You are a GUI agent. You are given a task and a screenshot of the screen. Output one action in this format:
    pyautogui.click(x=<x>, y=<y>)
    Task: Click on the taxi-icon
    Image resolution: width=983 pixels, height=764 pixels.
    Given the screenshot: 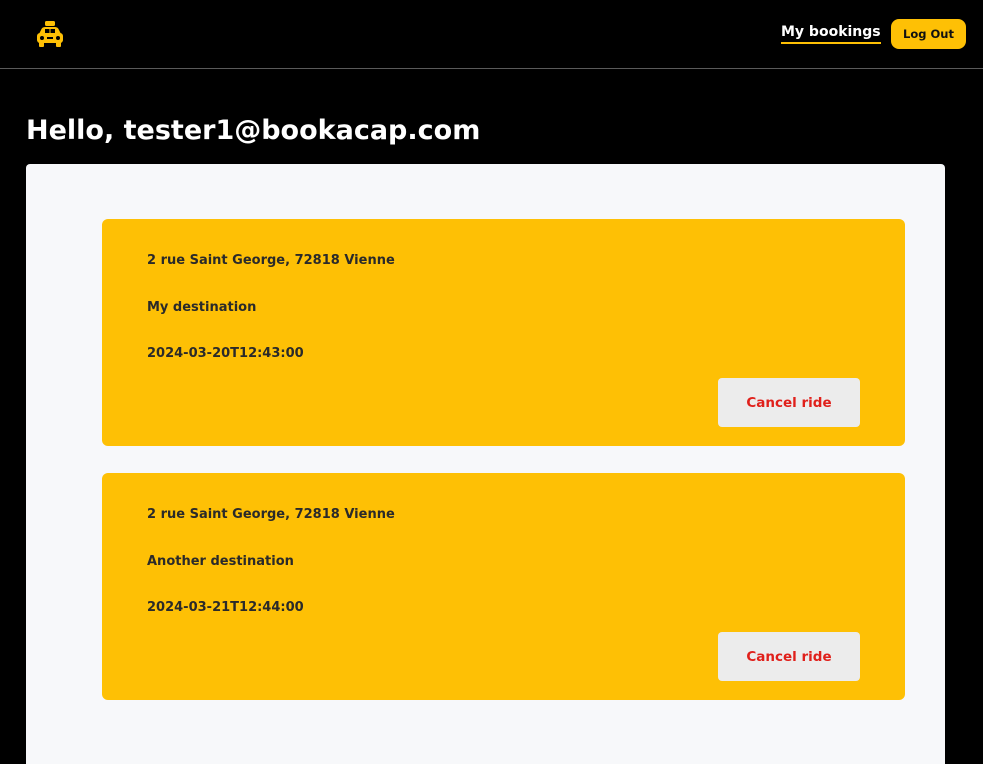 What is the action you would take?
    pyautogui.click(x=50, y=34)
    